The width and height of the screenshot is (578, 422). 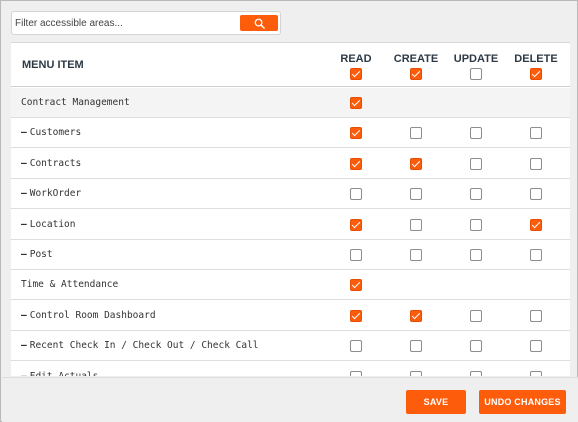 What do you see at coordinates (476, 66) in the screenshot?
I see `update-column-header: UPDATE` at bounding box center [476, 66].